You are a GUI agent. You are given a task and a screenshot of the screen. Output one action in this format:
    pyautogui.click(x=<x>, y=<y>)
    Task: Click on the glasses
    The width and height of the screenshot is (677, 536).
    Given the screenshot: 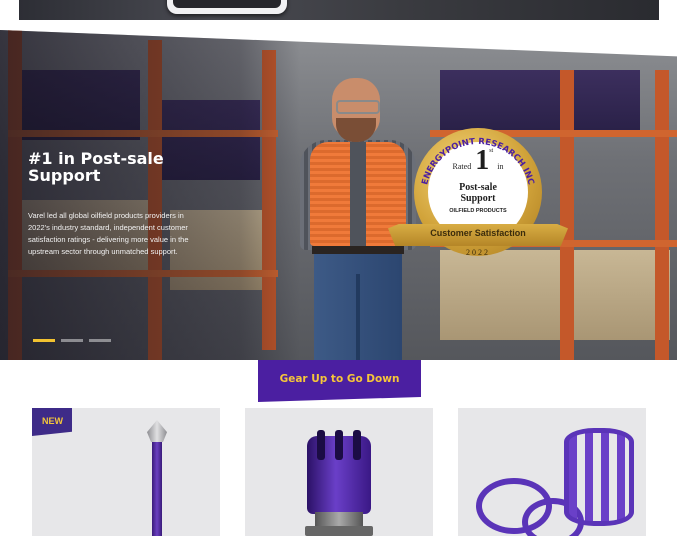 What is the action you would take?
    pyautogui.click(x=358, y=107)
    